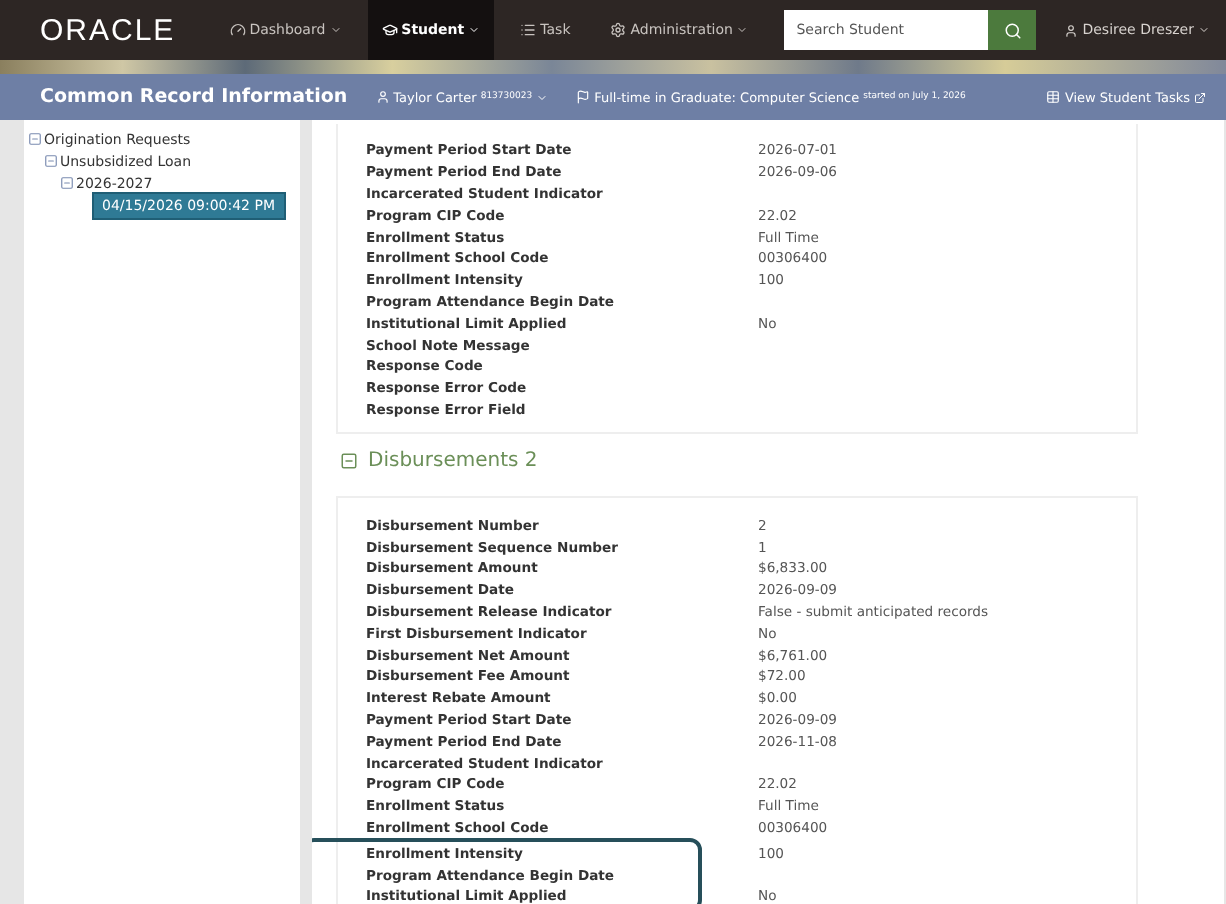 The image size is (1226, 904). I want to click on search-button, so click(1012, 30).